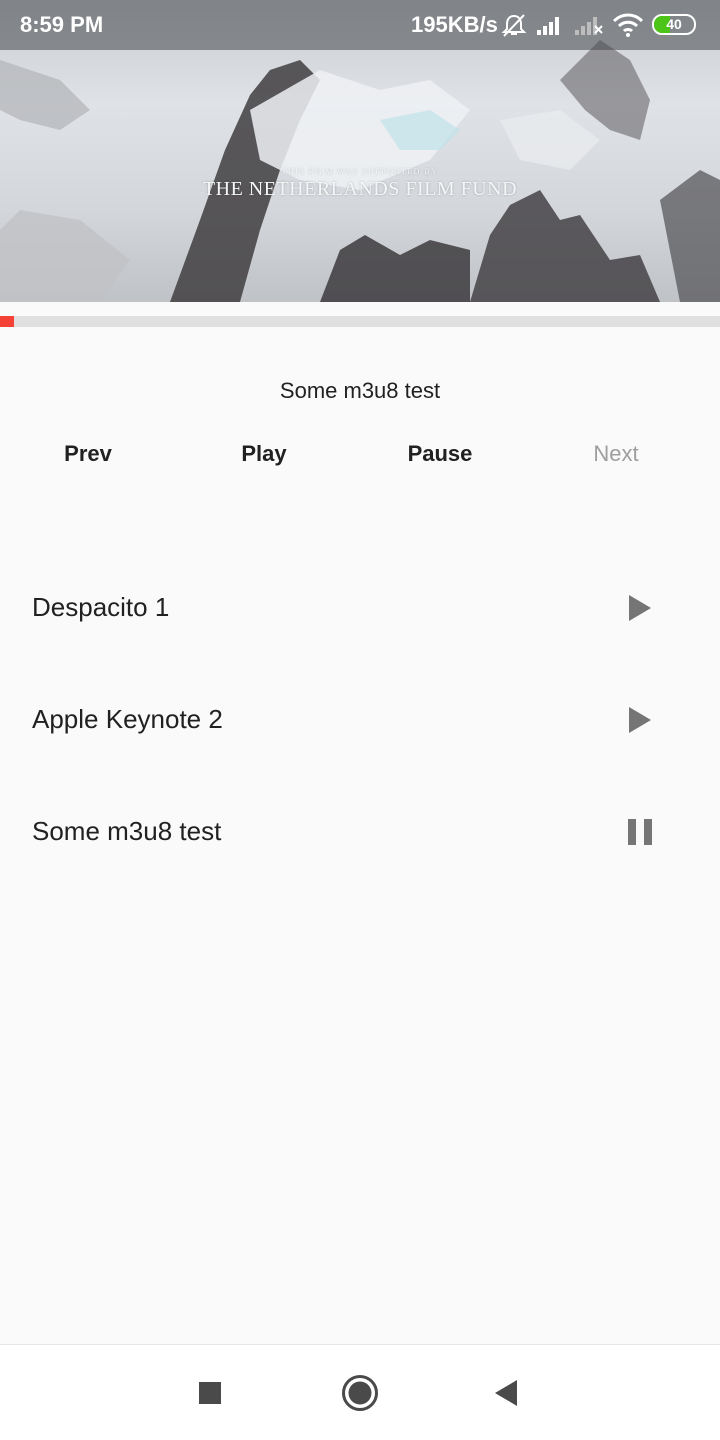 This screenshot has height=1440, width=720. Describe the element at coordinates (548, 26) in the screenshot. I see `signal-icon` at that location.